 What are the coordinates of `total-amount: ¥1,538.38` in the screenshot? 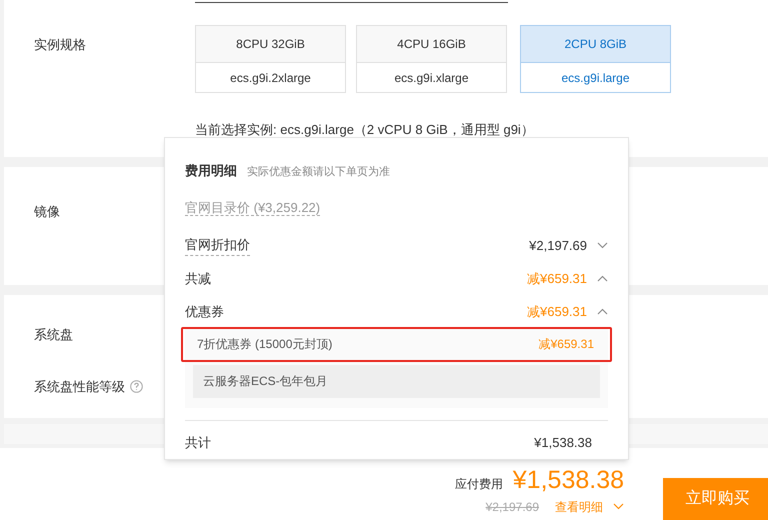 It's located at (563, 443).